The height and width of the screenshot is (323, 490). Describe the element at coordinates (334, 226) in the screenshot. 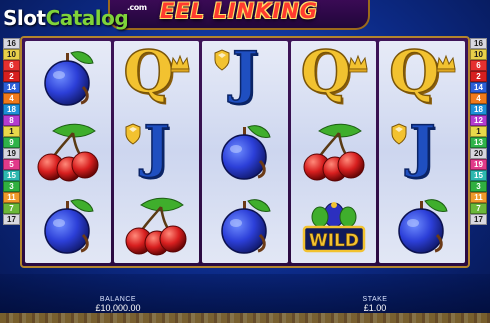

I see `wild-symbol: WILD` at that location.